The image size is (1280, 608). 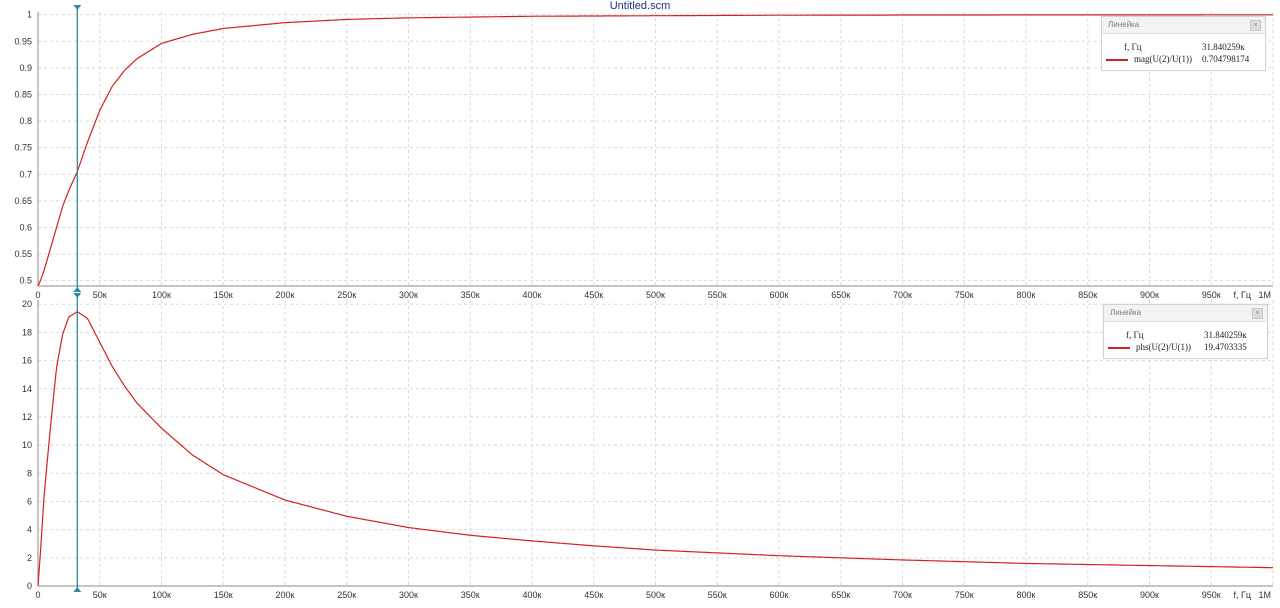 What do you see at coordinates (29, 586) in the screenshot?
I see `y-tick-label: 0` at bounding box center [29, 586].